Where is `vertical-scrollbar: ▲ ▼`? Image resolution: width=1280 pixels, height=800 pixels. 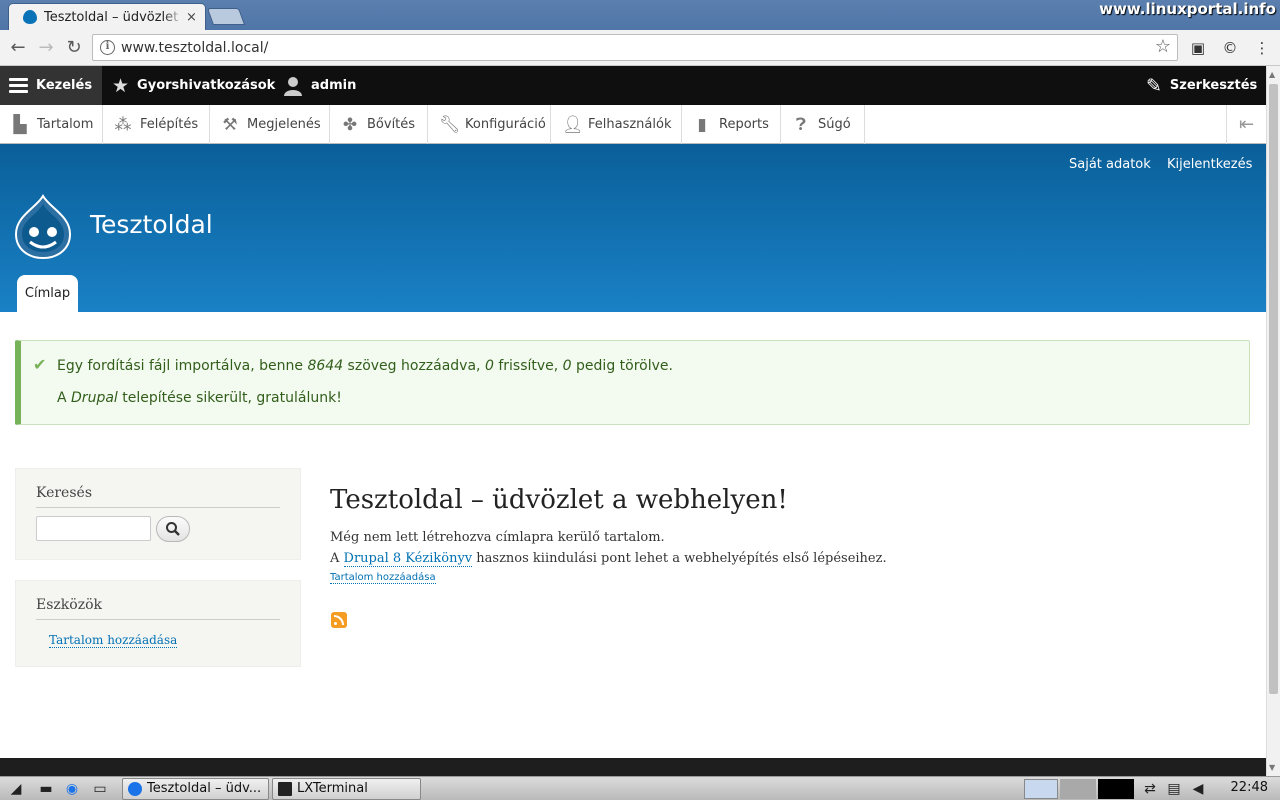
vertical-scrollbar: ▲ ▼ is located at coordinates (1273, 421).